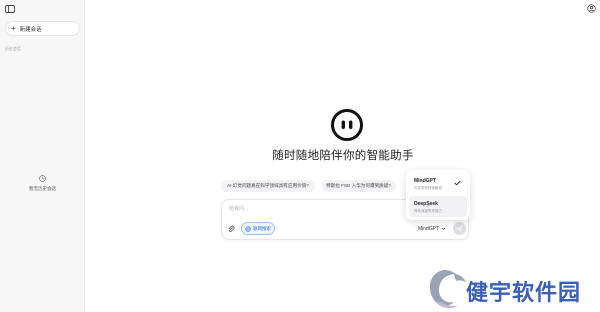 The width and height of the screenshot is (600, 312). I want to click on model-option-deepseek: DeepSeek 具有深度思考能力, so click(438, 206).